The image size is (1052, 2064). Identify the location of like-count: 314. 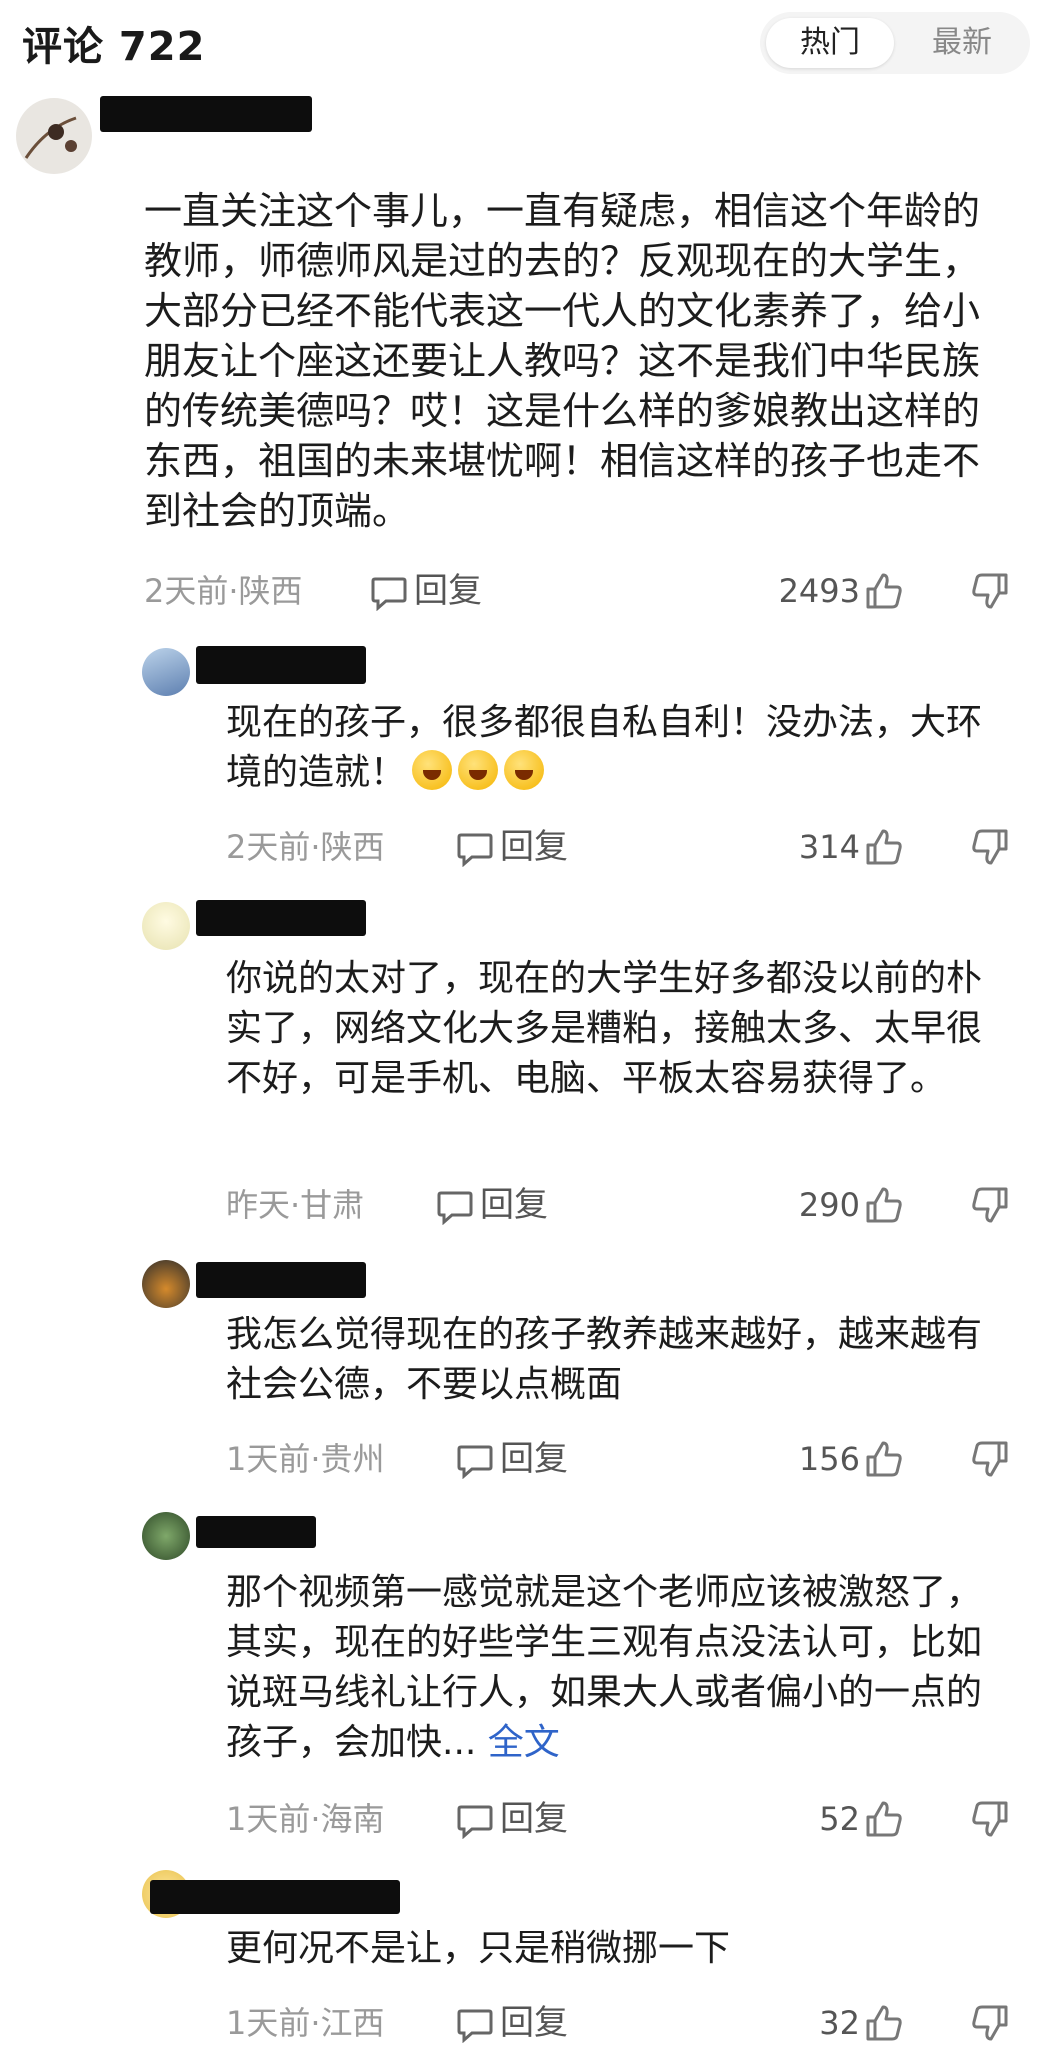
(829, 847).